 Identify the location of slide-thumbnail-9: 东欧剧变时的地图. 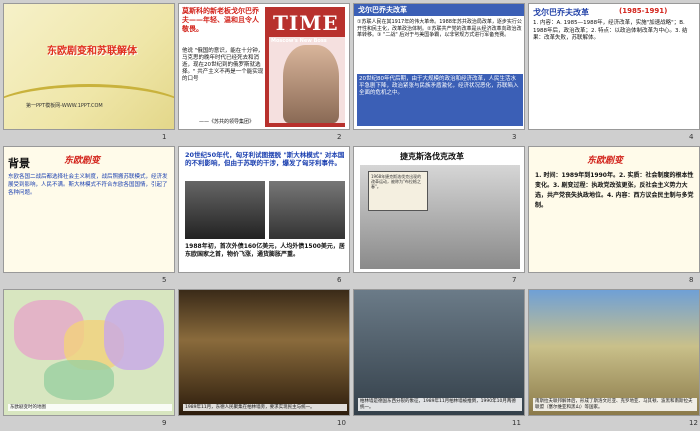
(89, 352).